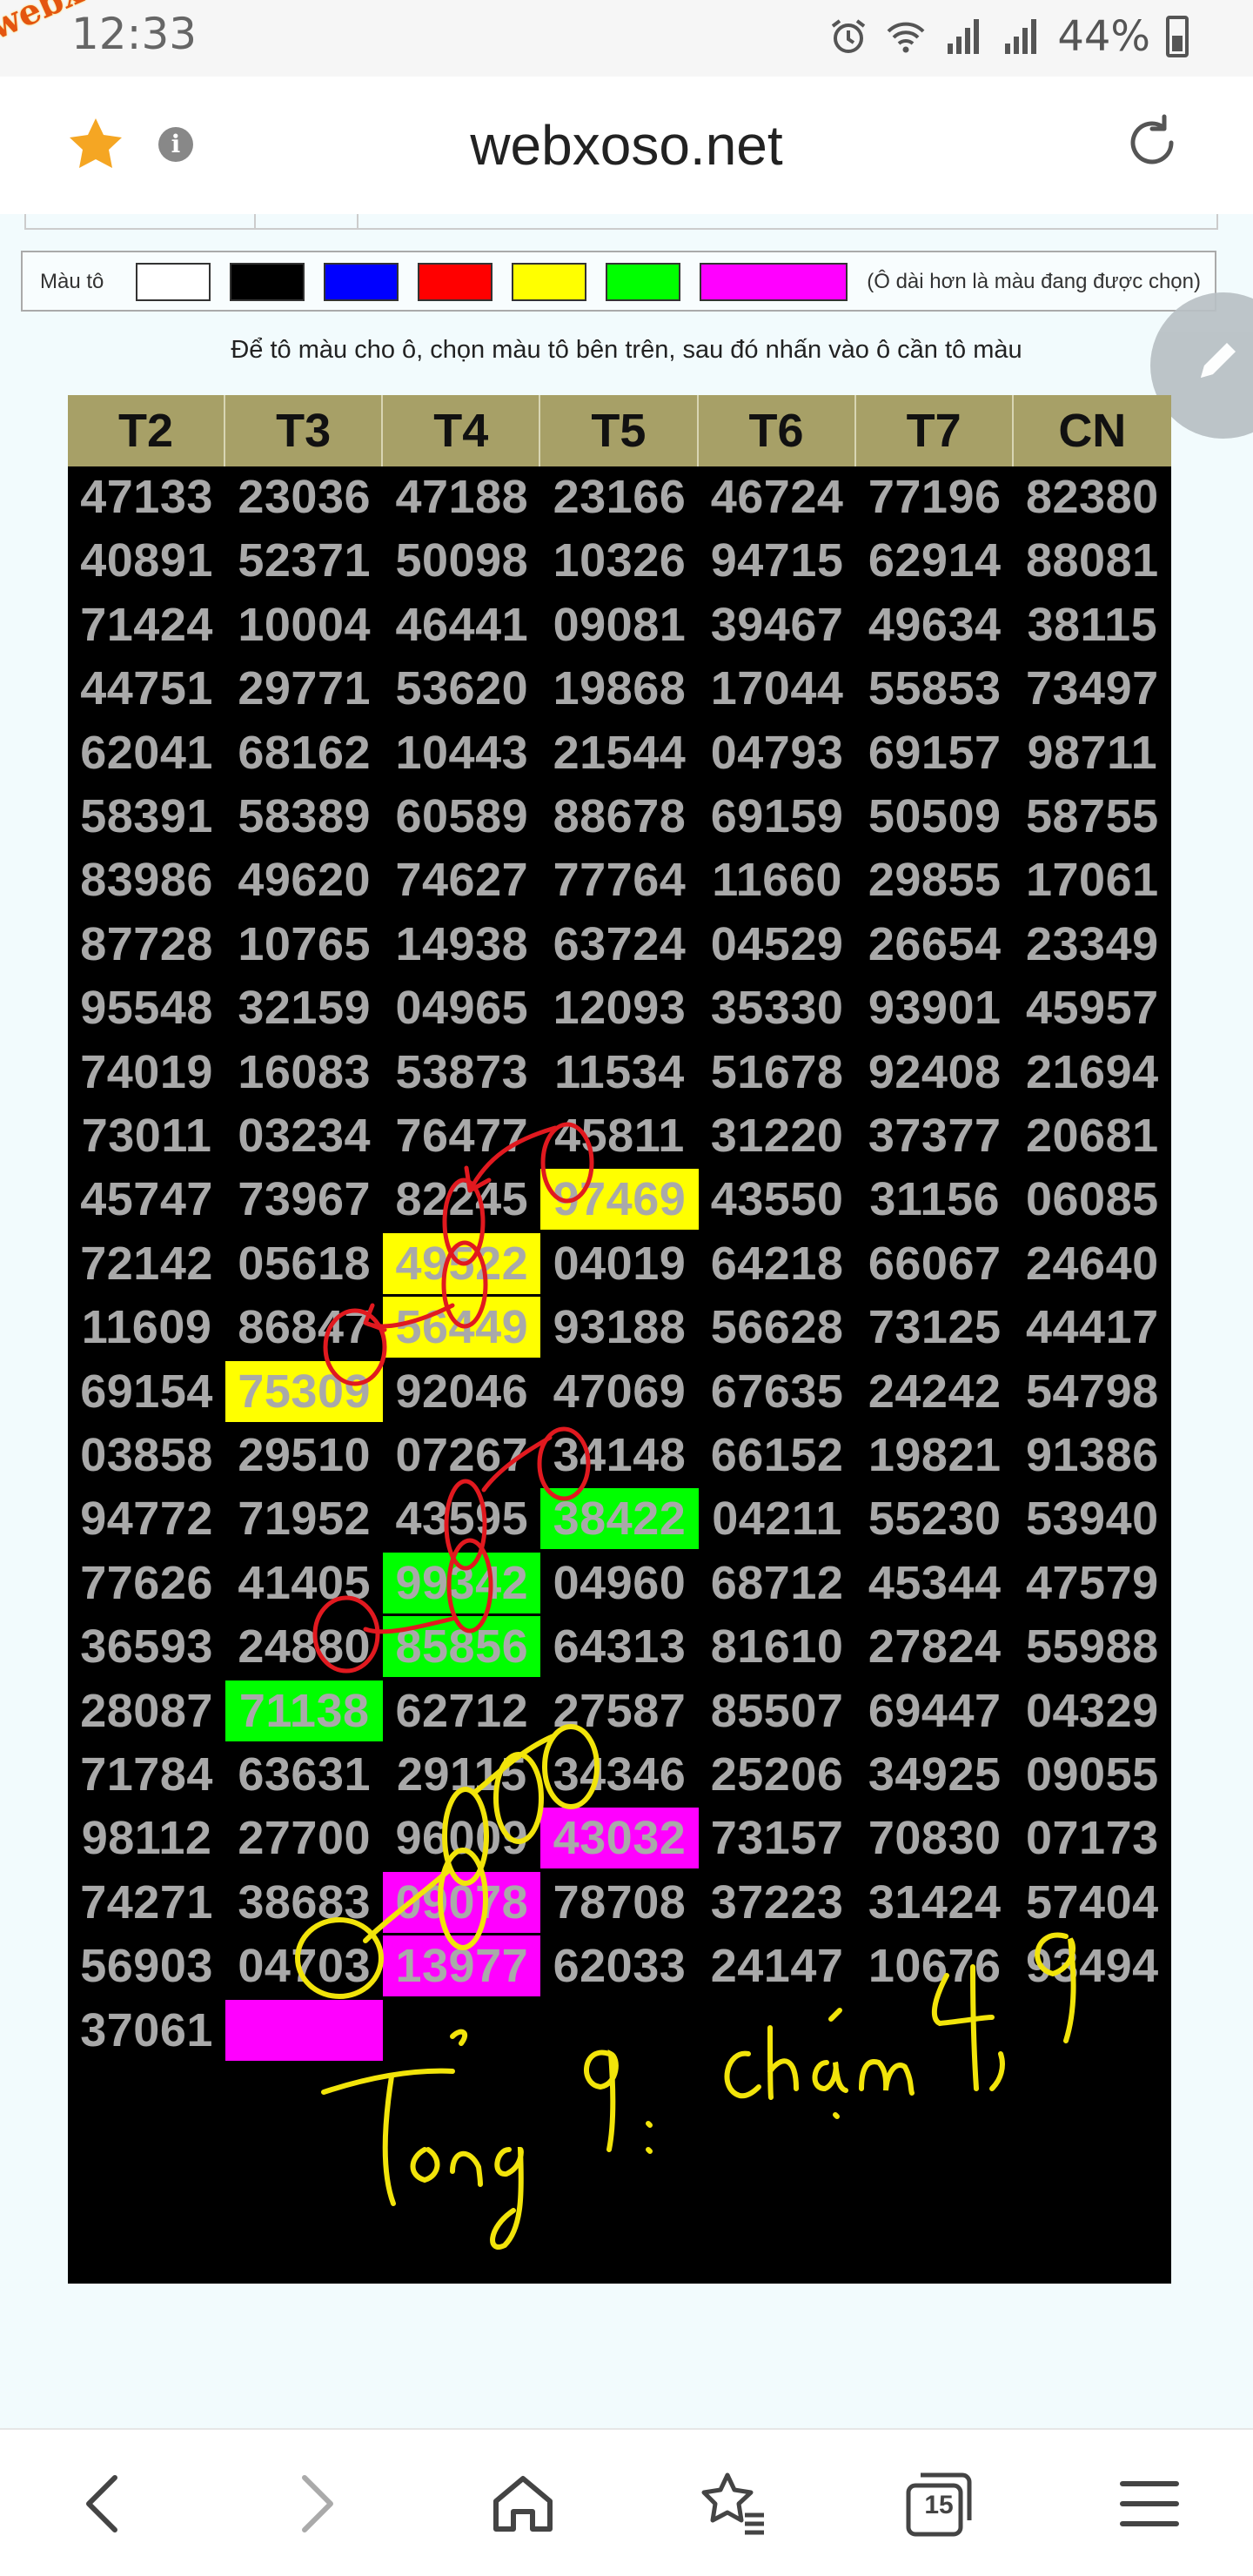 Image resolution: width=1253 pixels, height=2576 pixels. What do you see at coordinates (146, 1646) in the screenshot?
I see `number-cell: 36593` at bounding box center [146, 1646].